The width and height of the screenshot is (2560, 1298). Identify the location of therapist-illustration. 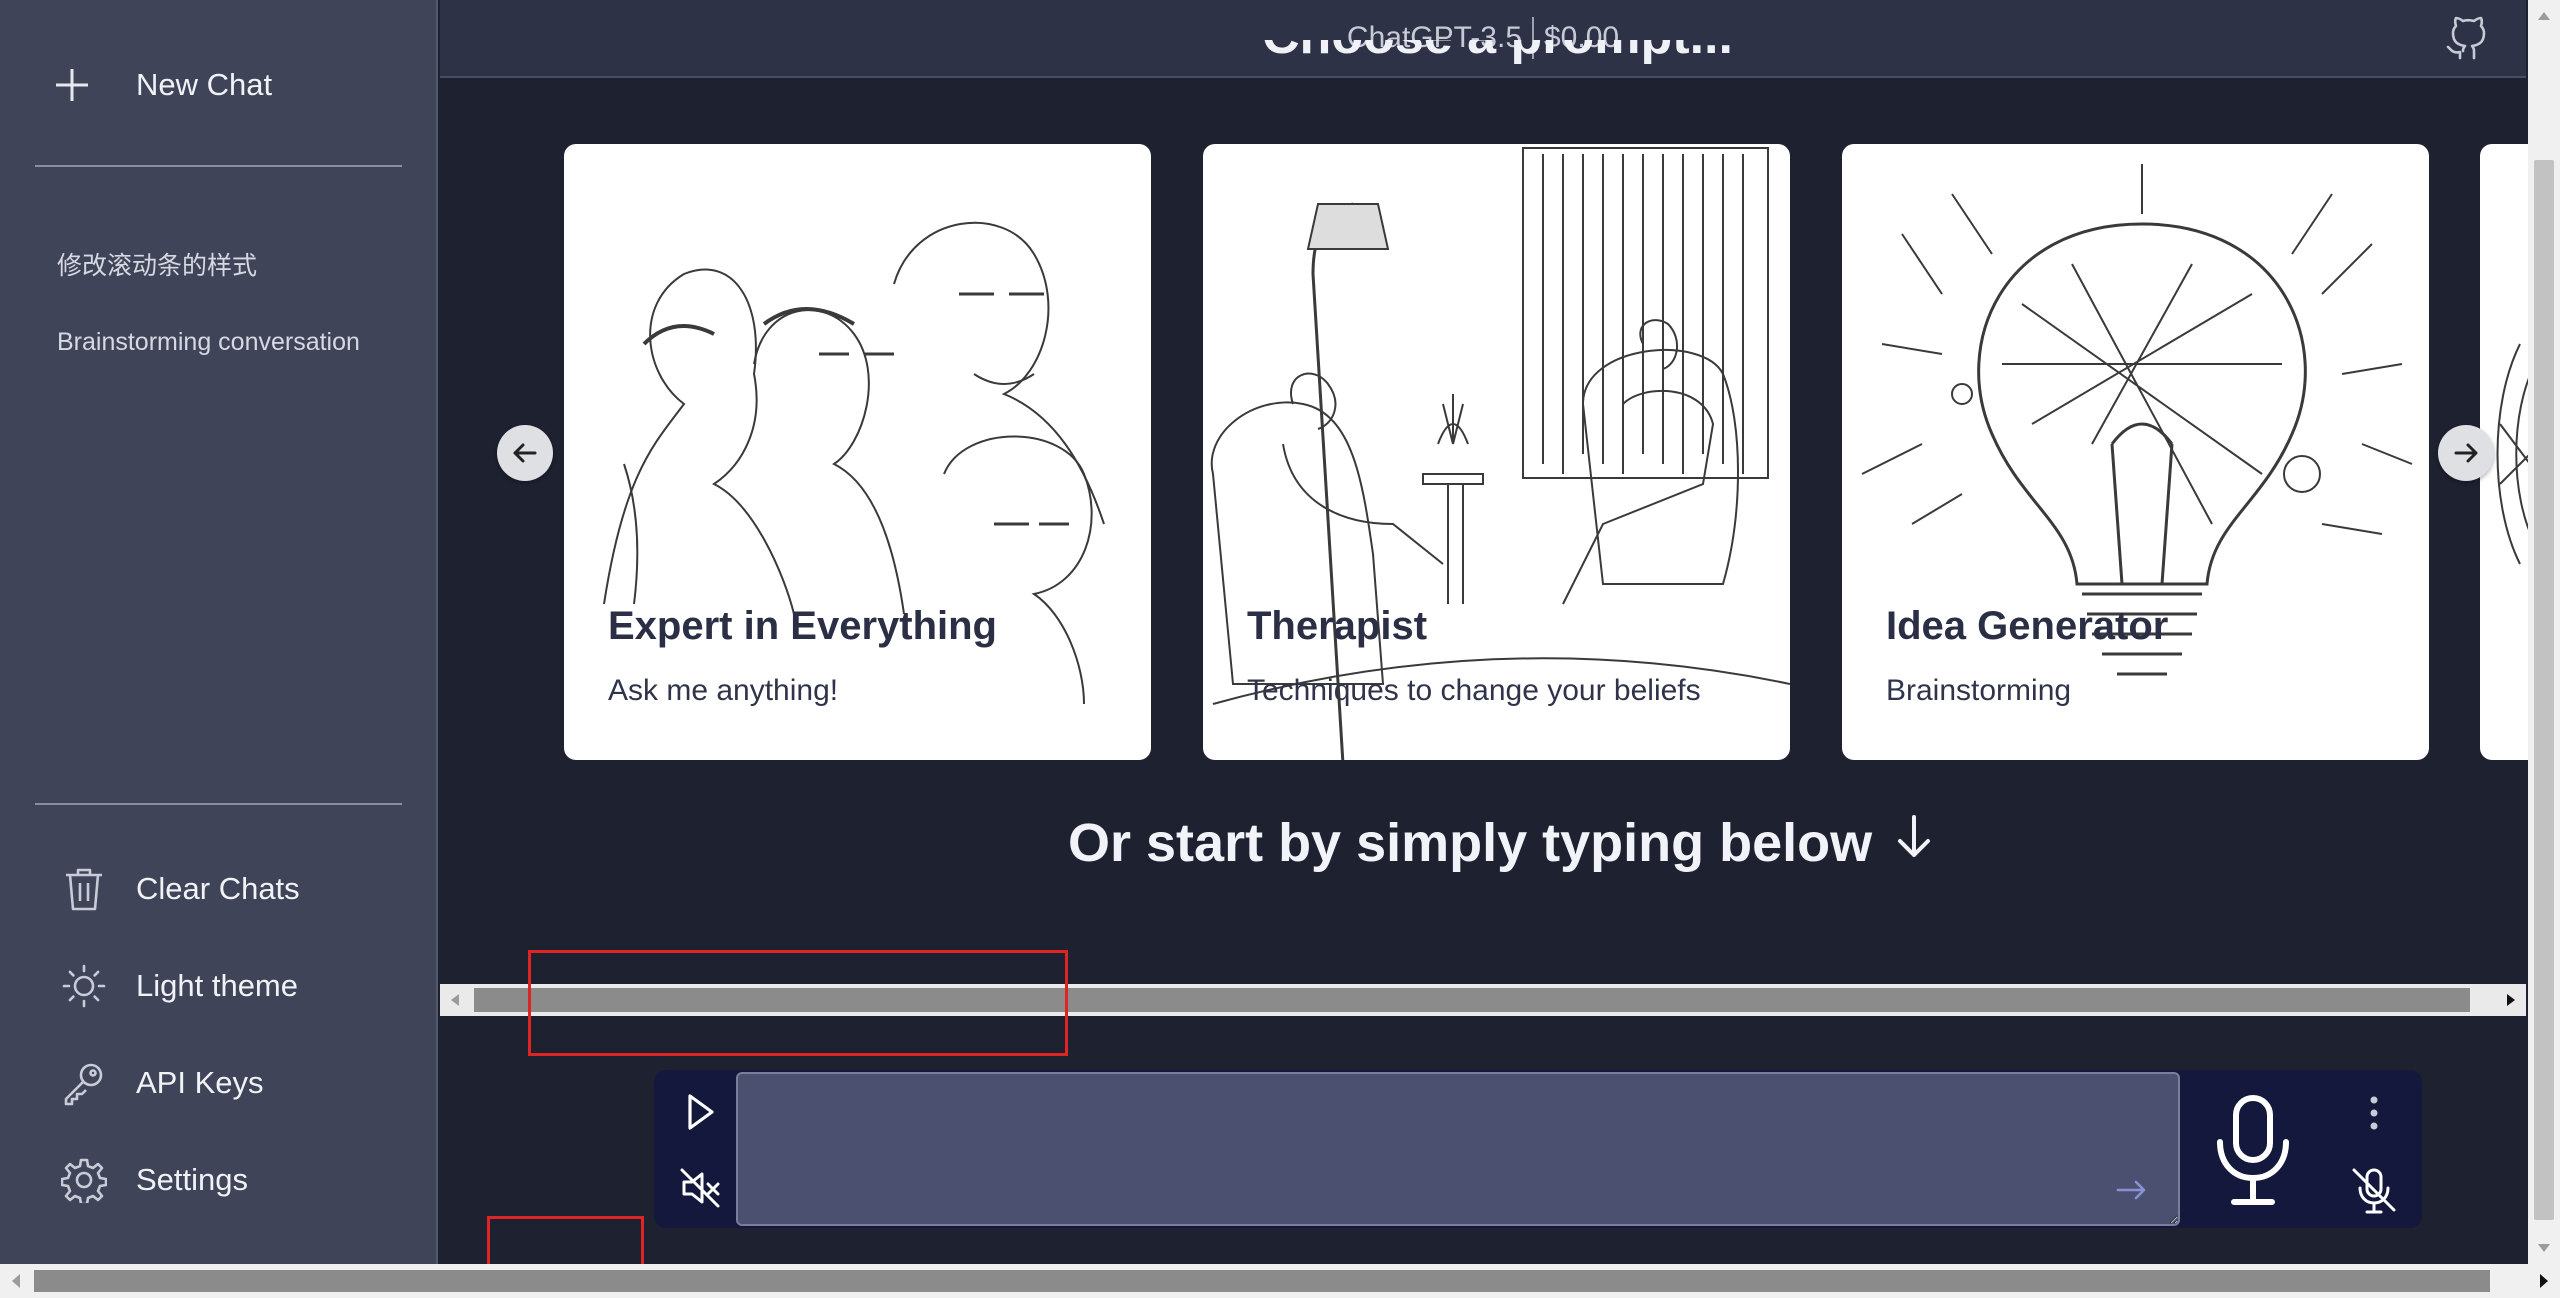
(1500, 453).